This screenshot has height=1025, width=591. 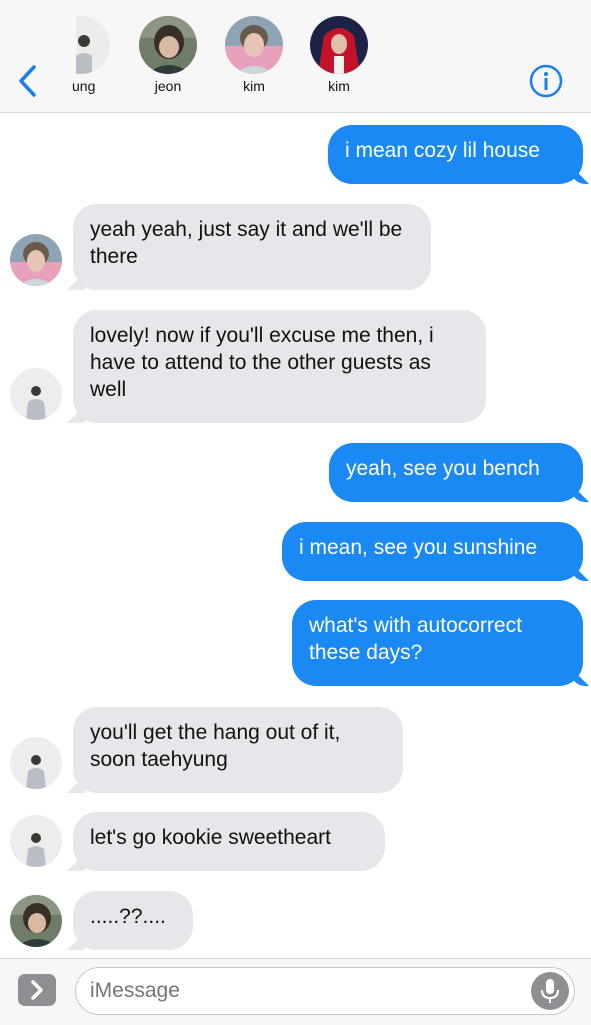 I want to click on info-button, so click(x=546, y=81).